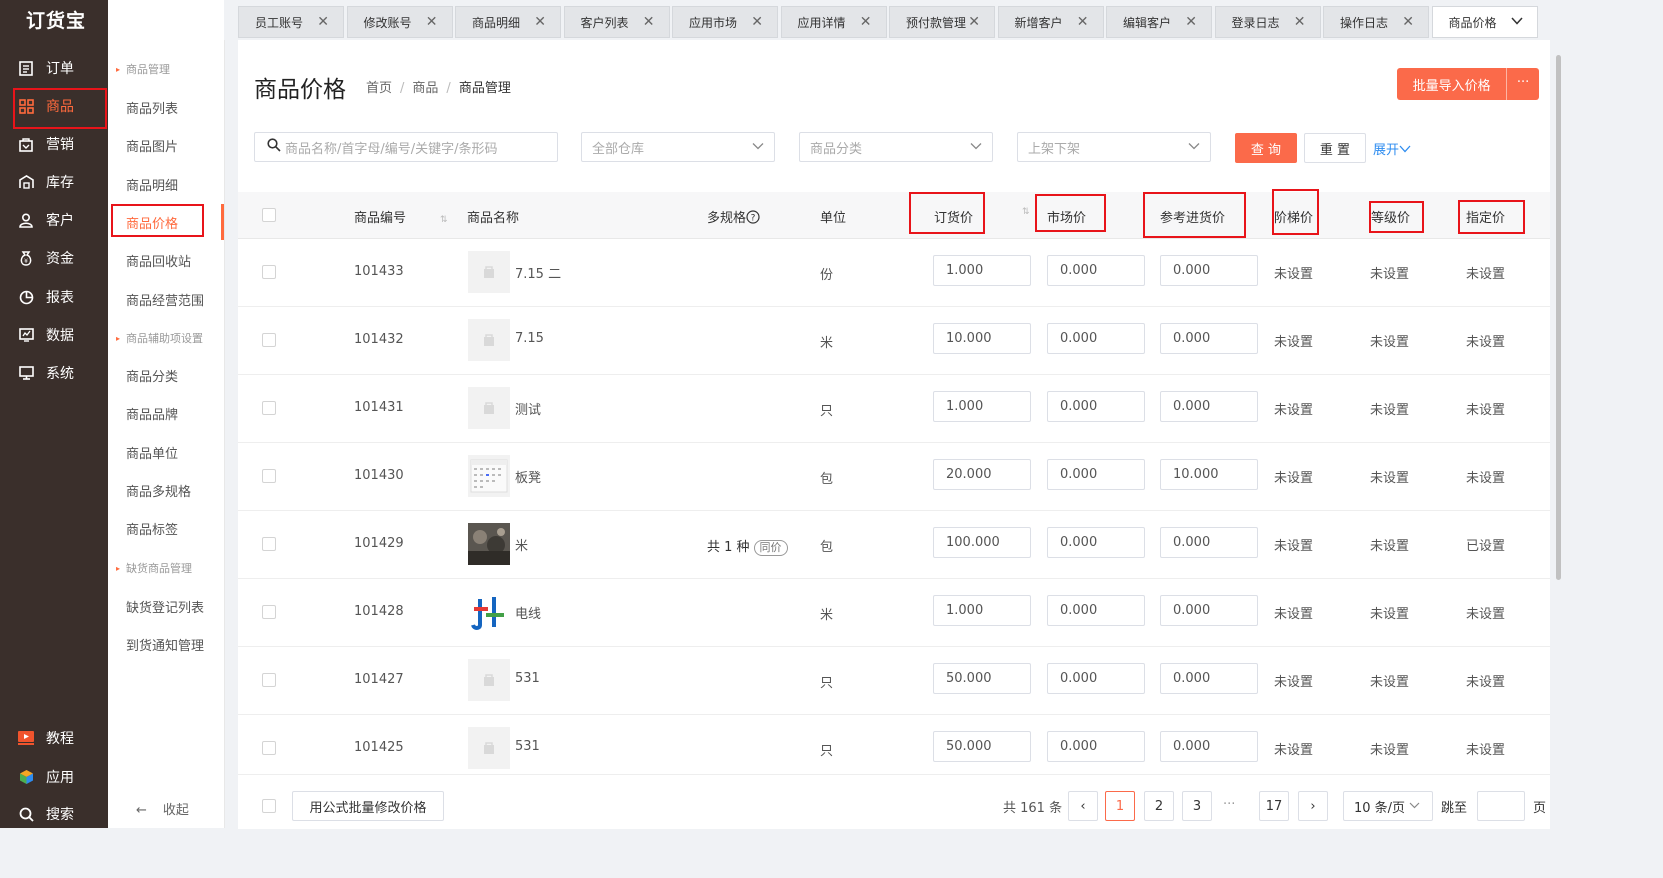 This screenshot has width=1663, height=878. I want to click on tab-2: 修改账号 ✕, so click(399, 22).